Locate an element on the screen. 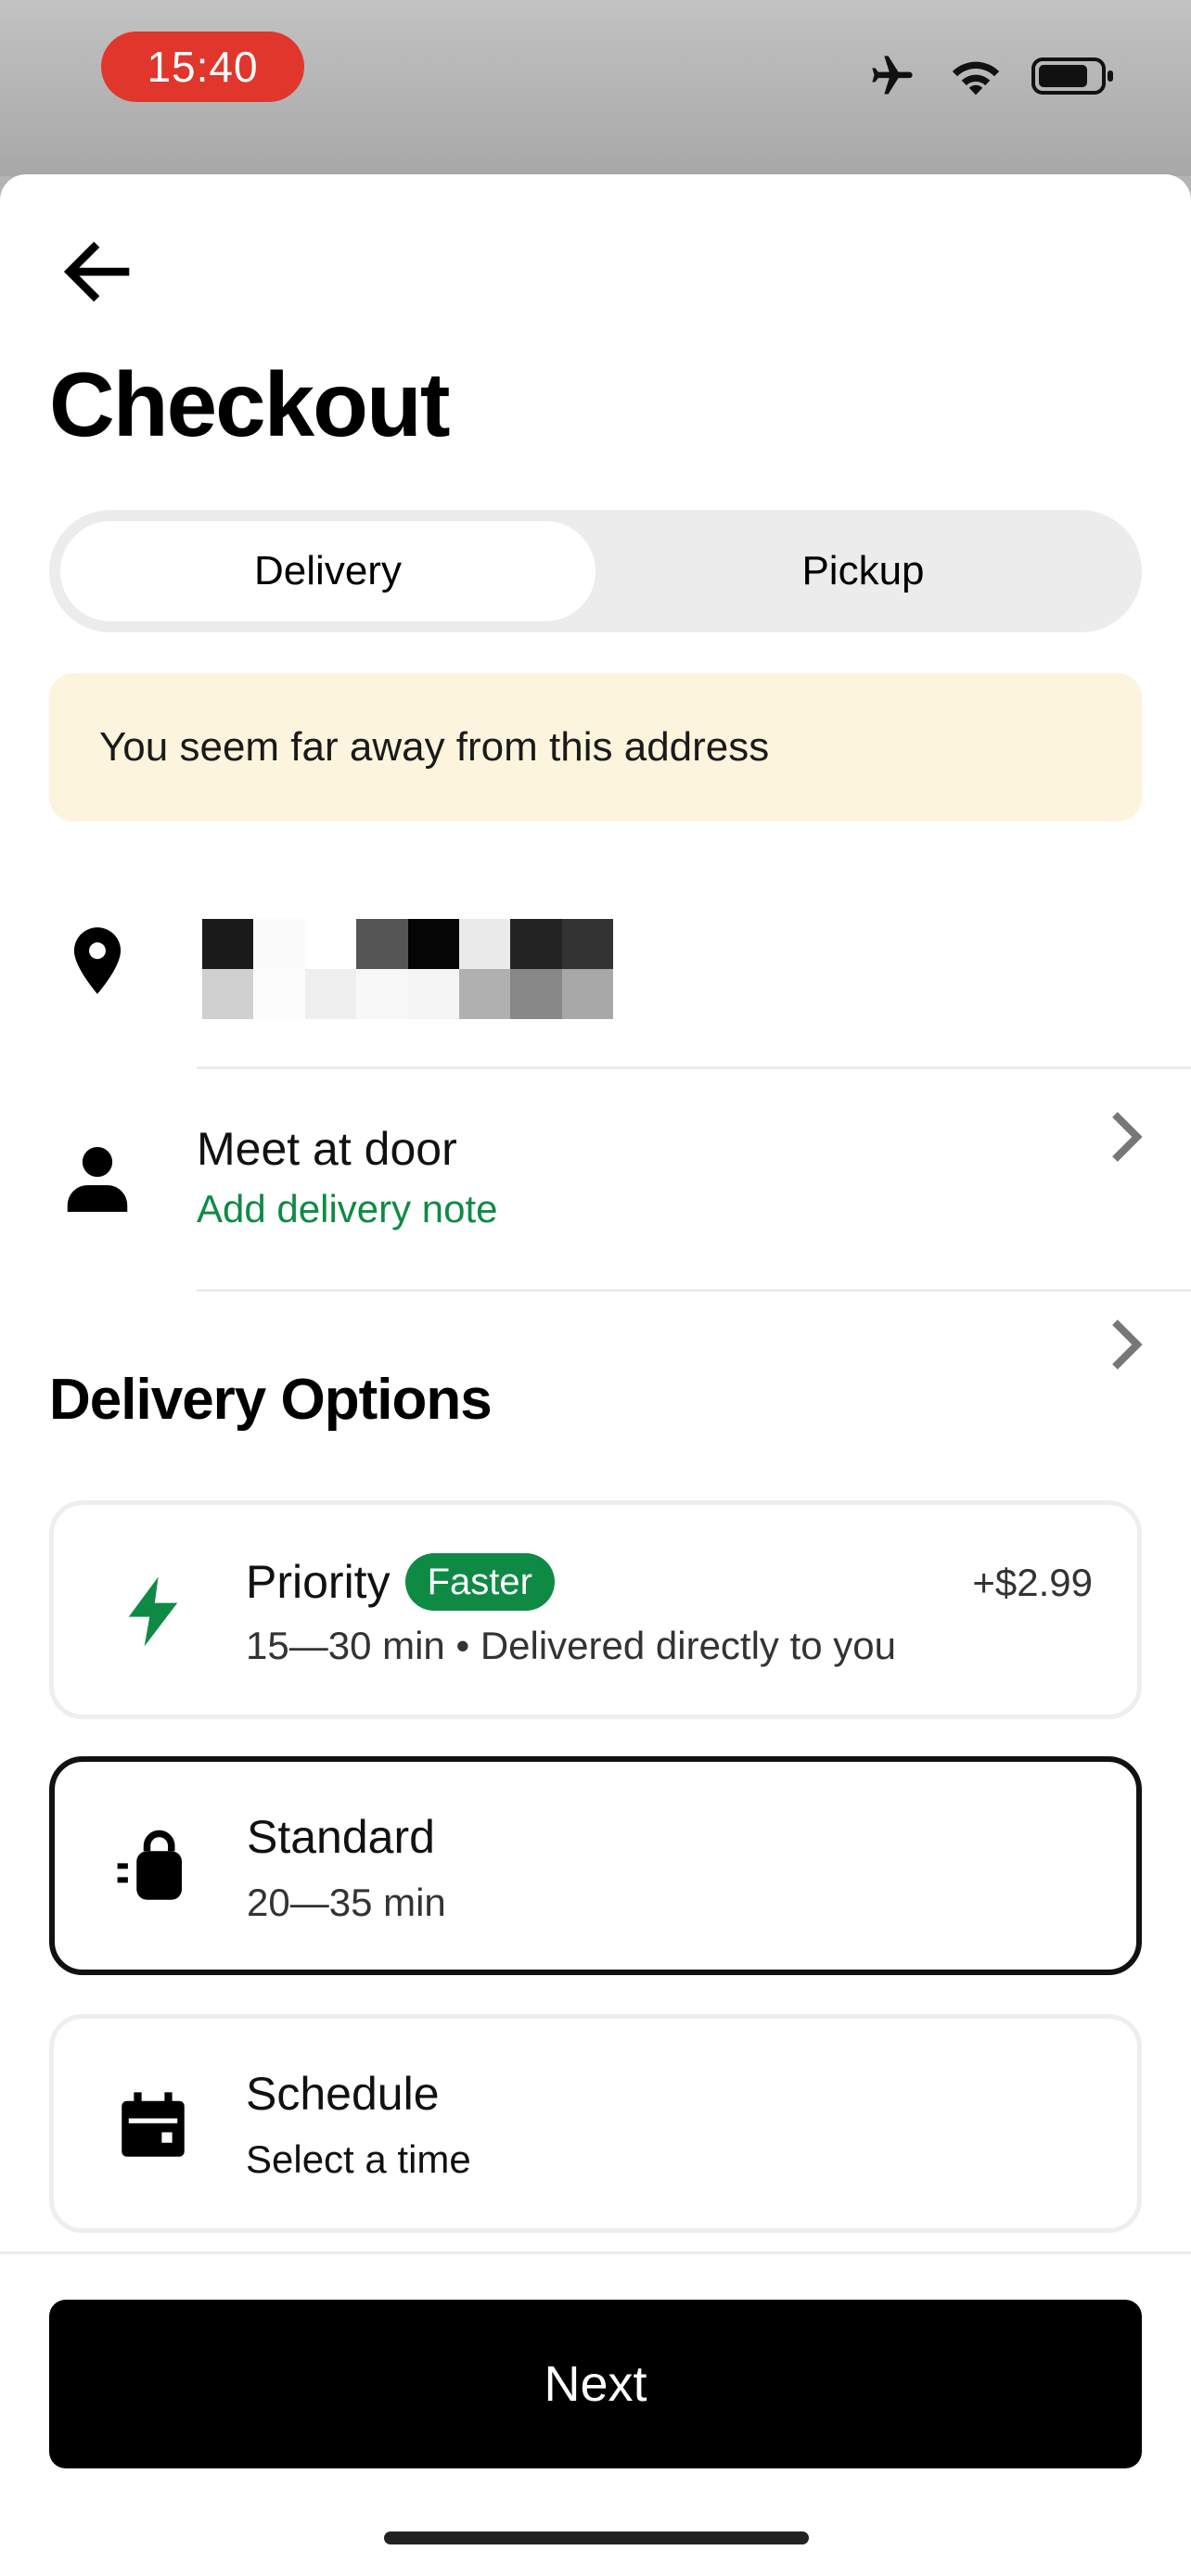 Image resolution: width=1191 pixels, height=2576 pixels. delivery-bag-icon is located at coordinates (149, 1865).